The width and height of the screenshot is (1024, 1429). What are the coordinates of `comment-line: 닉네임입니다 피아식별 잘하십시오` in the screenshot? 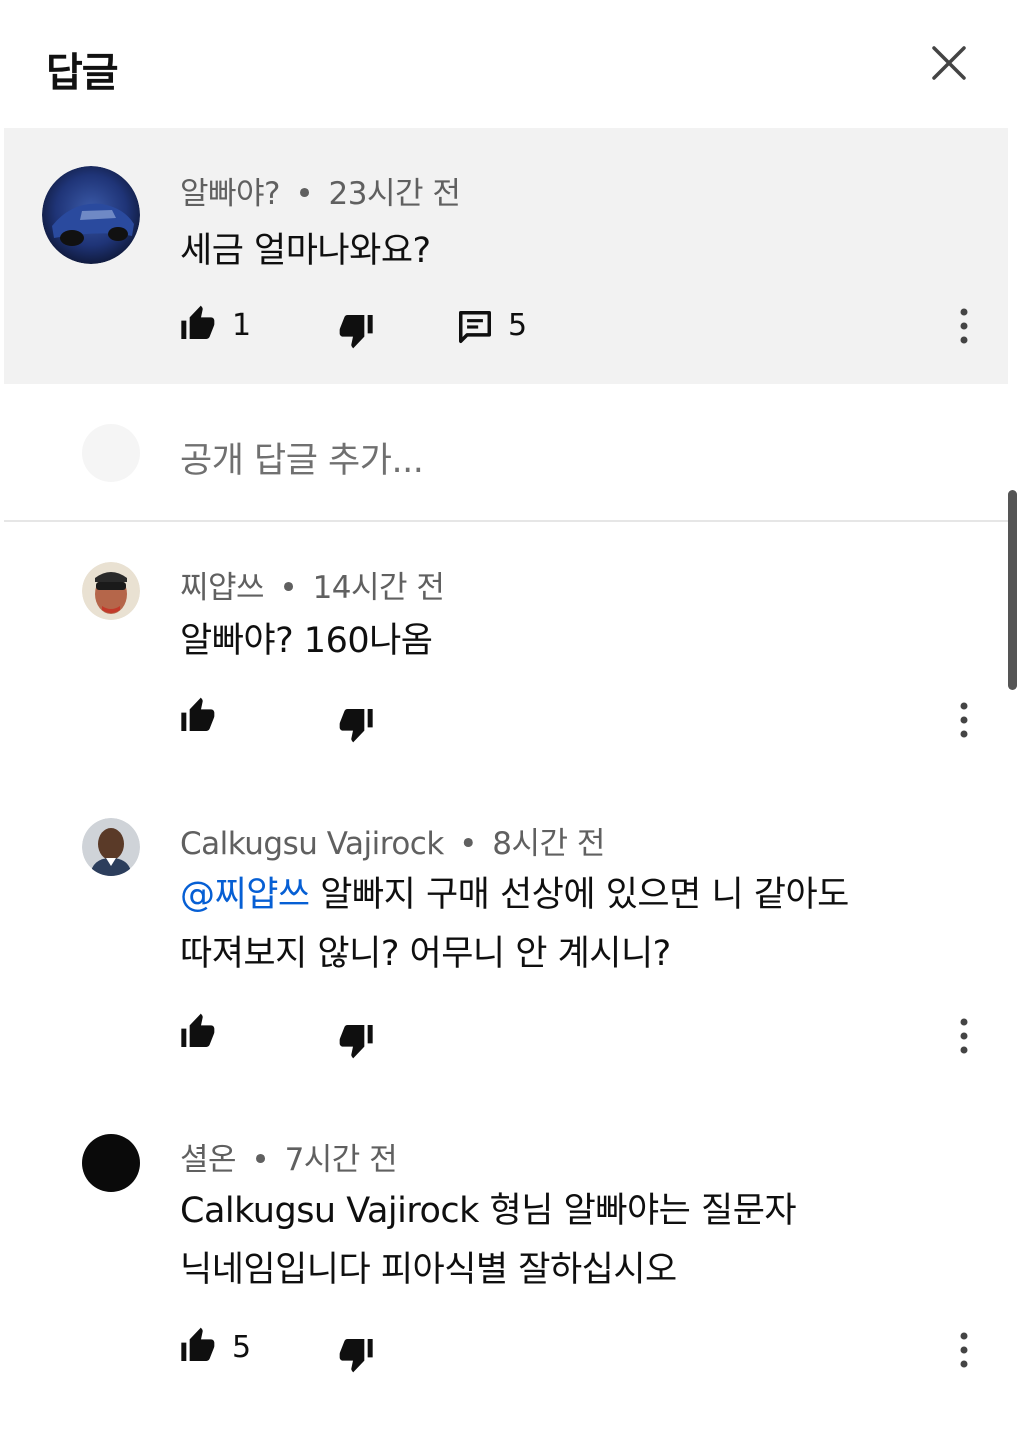 It's located at (428, 1270).